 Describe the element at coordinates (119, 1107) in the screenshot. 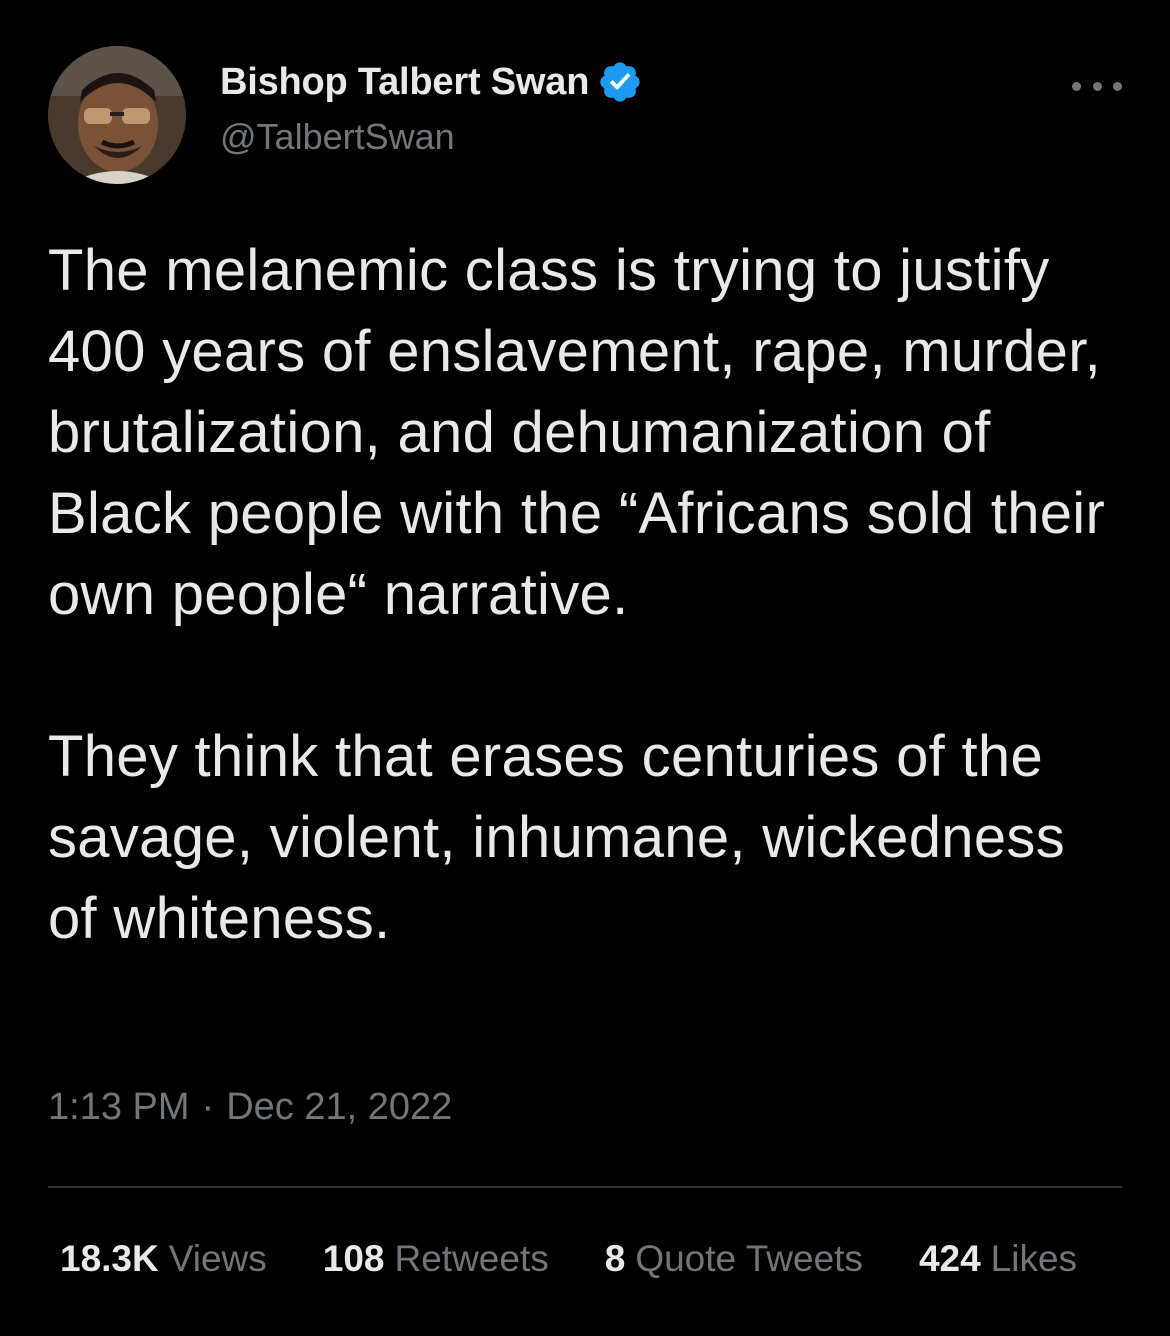

I see `tweet-time: 1:13 PM` at that location.